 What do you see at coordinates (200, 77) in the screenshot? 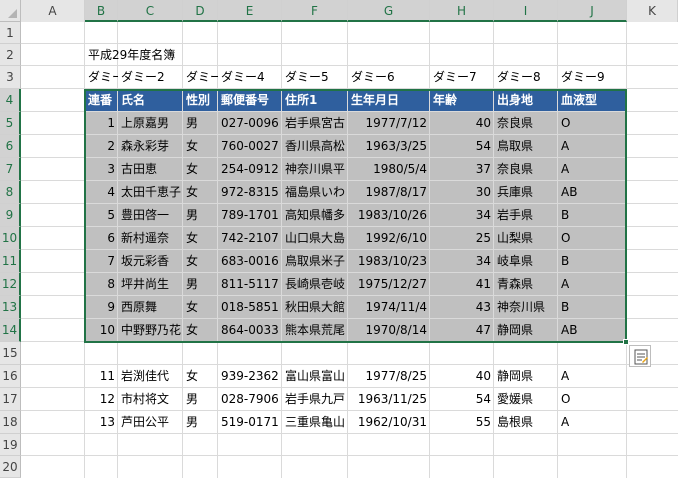
I see `dummy-cell: ダミー3` at bounding box center [200, 77].